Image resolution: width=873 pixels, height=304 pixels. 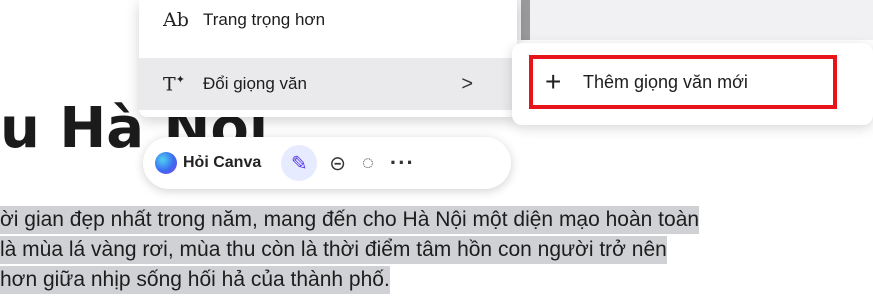 What do you see at coordinates (328, 23) in the screenshot?
I see `menu-item-more-formal: Ab Trang trọng hơn` at bounding box center [328, 23].